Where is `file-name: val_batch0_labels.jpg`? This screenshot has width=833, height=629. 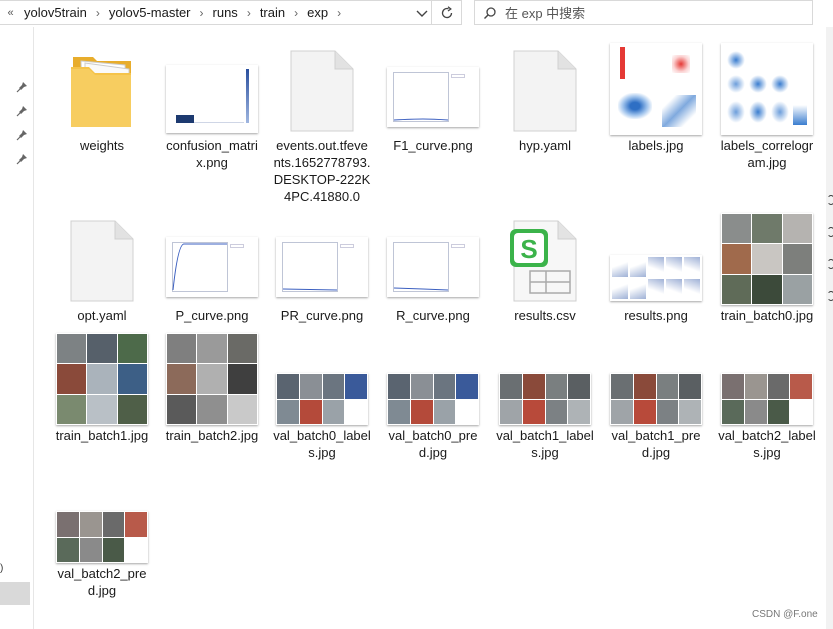
file-name: val_batch0_labels.jpg is located at coordinates (322, 444).